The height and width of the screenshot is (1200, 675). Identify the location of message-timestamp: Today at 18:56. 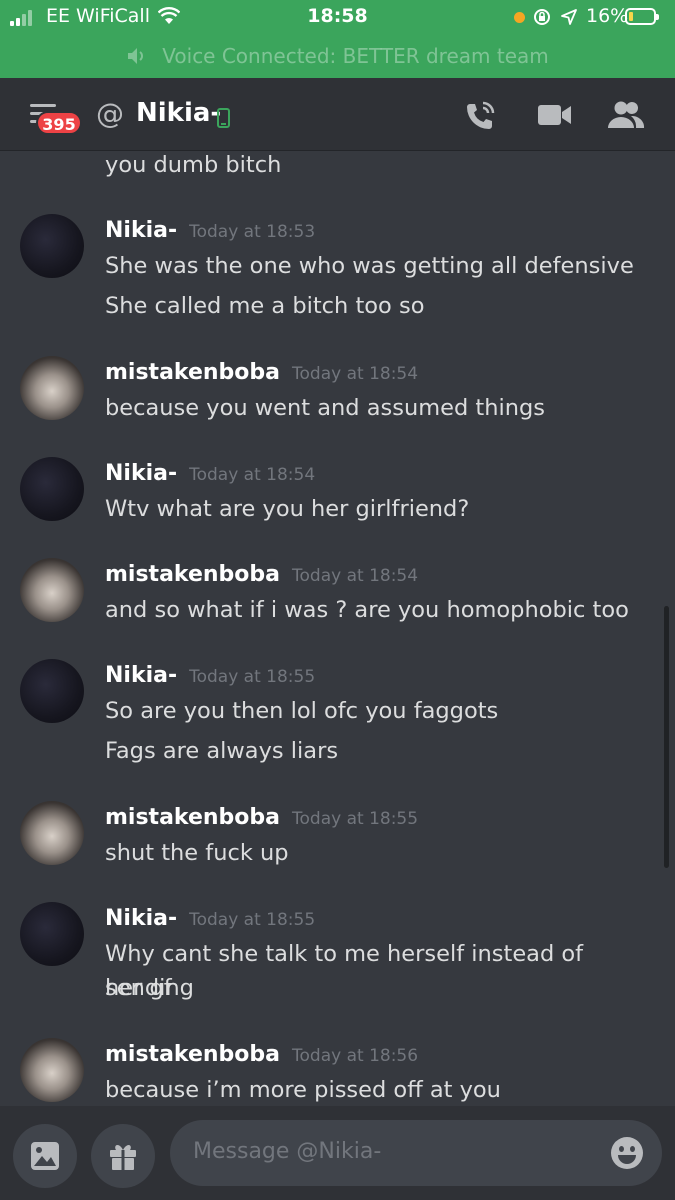
(355, 1056).